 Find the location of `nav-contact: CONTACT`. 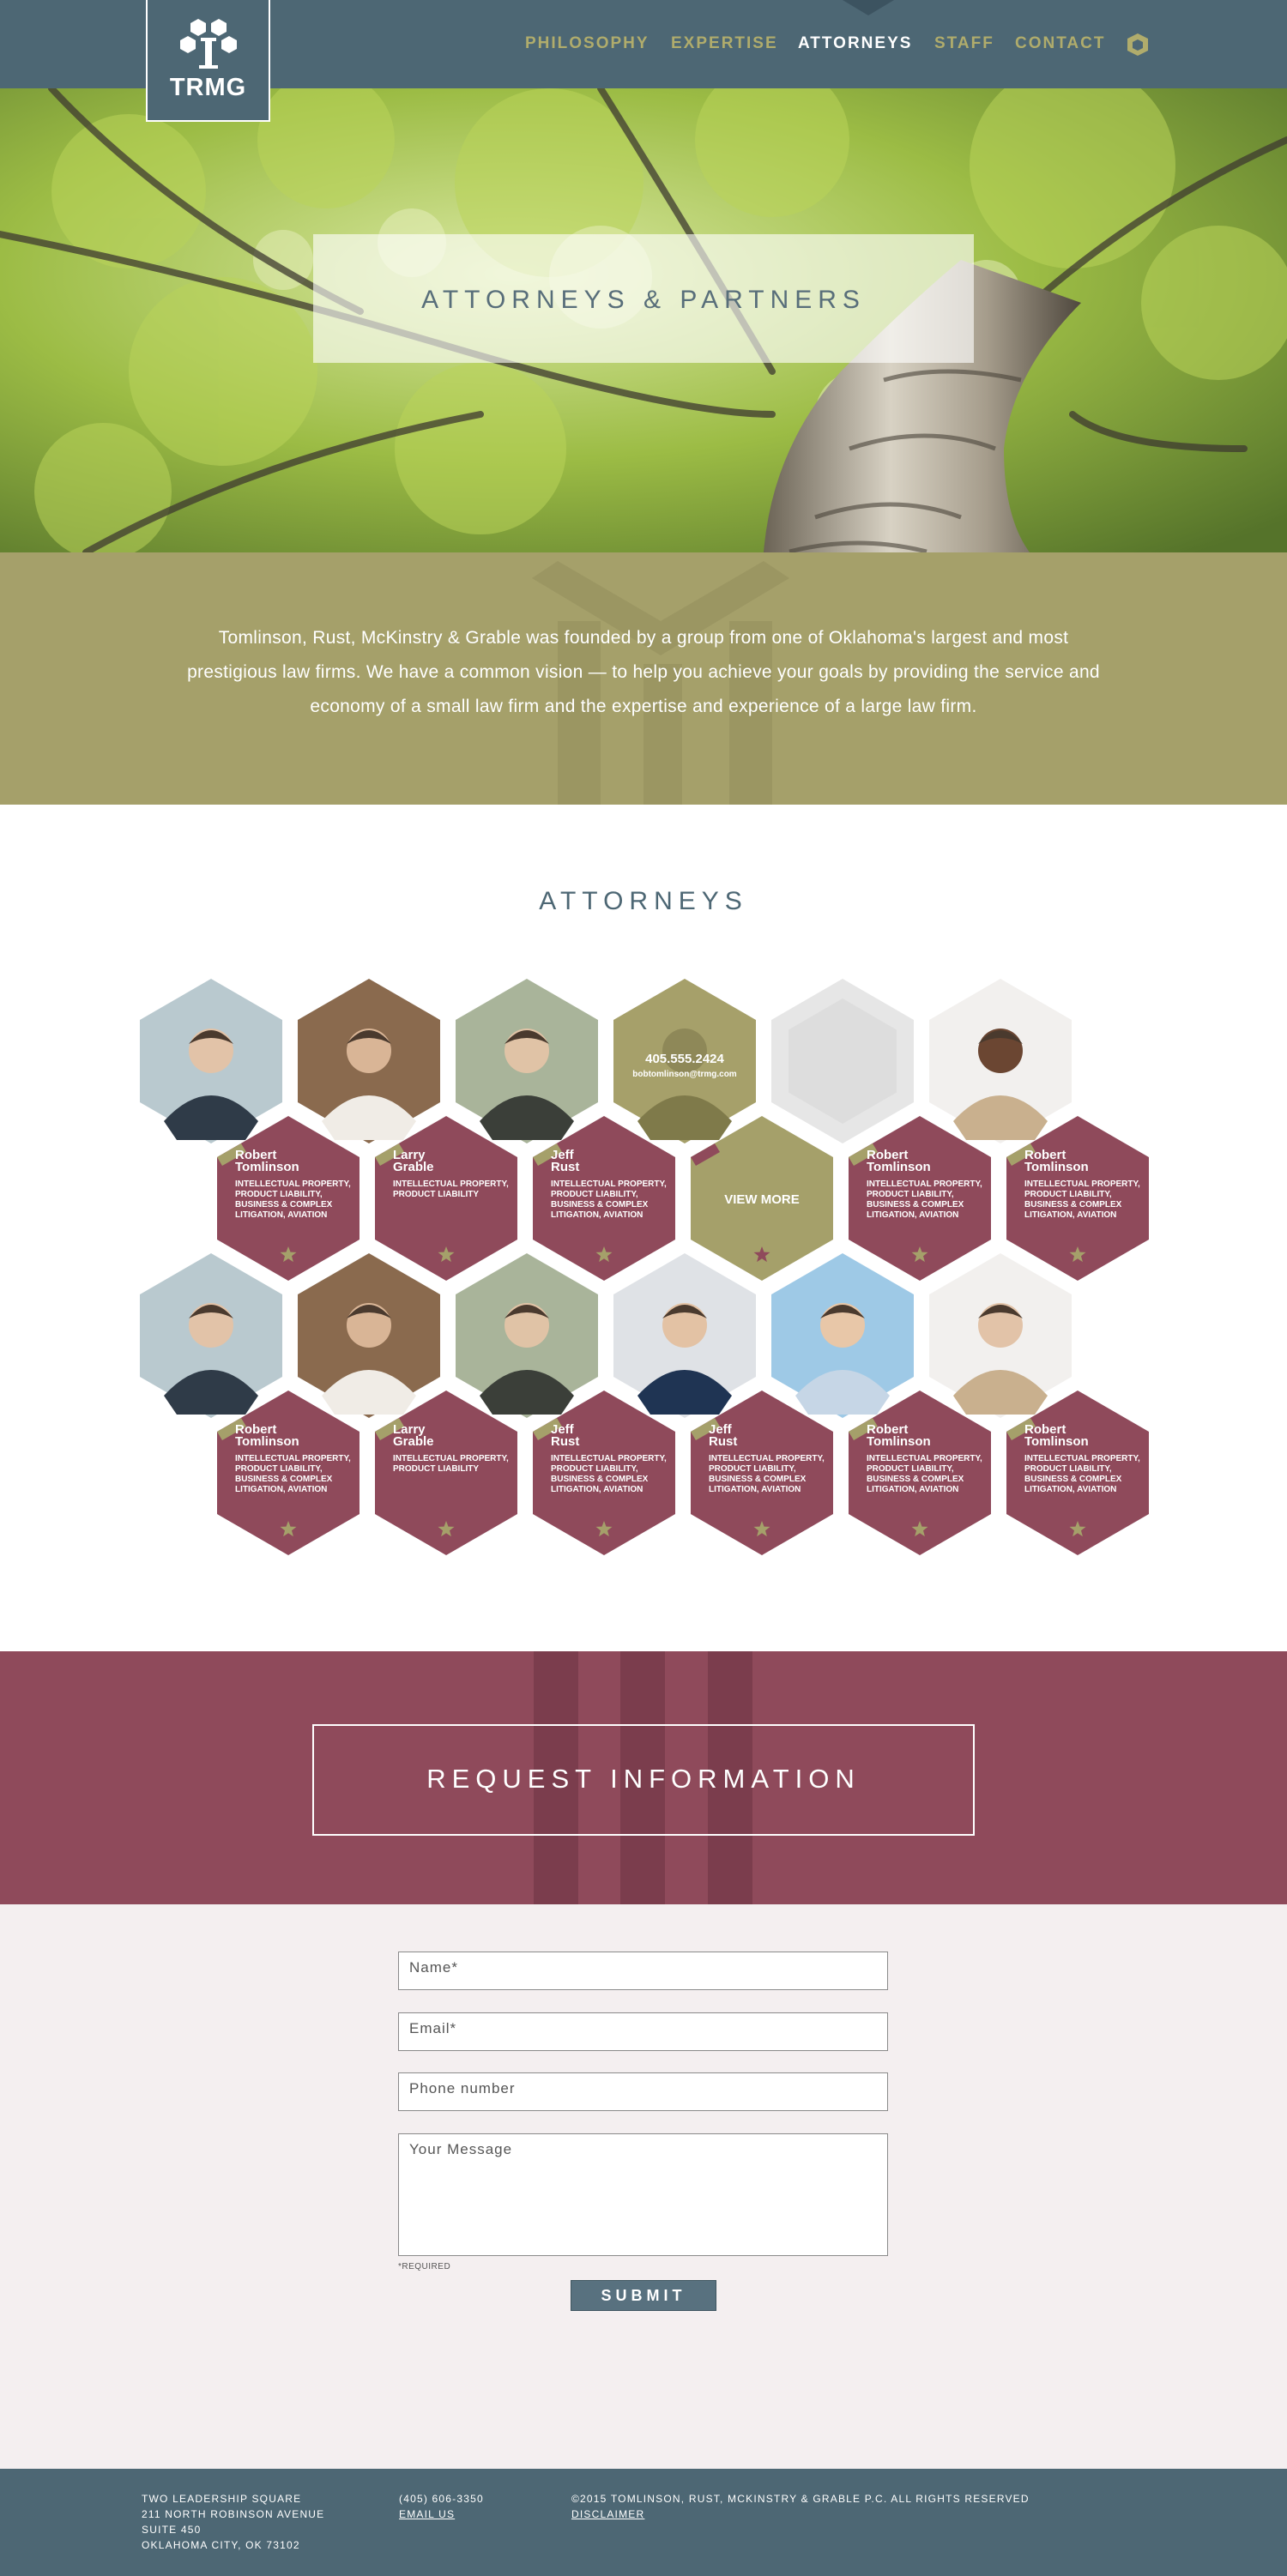

nav-contact: CONTACT is located at coordinates (1060, 43).